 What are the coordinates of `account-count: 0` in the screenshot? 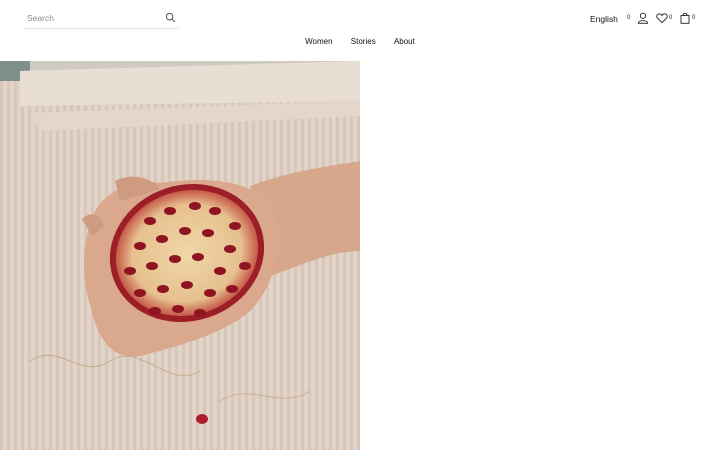 It's located at (629, 18).